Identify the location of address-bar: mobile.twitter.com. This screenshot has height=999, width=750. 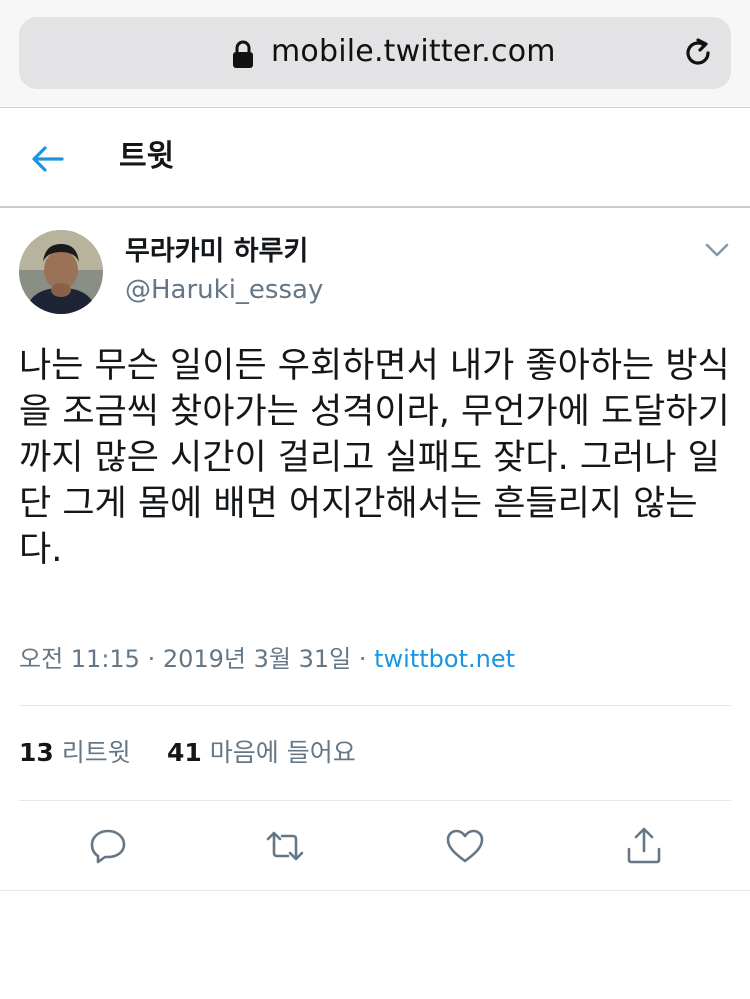
(375, 53).